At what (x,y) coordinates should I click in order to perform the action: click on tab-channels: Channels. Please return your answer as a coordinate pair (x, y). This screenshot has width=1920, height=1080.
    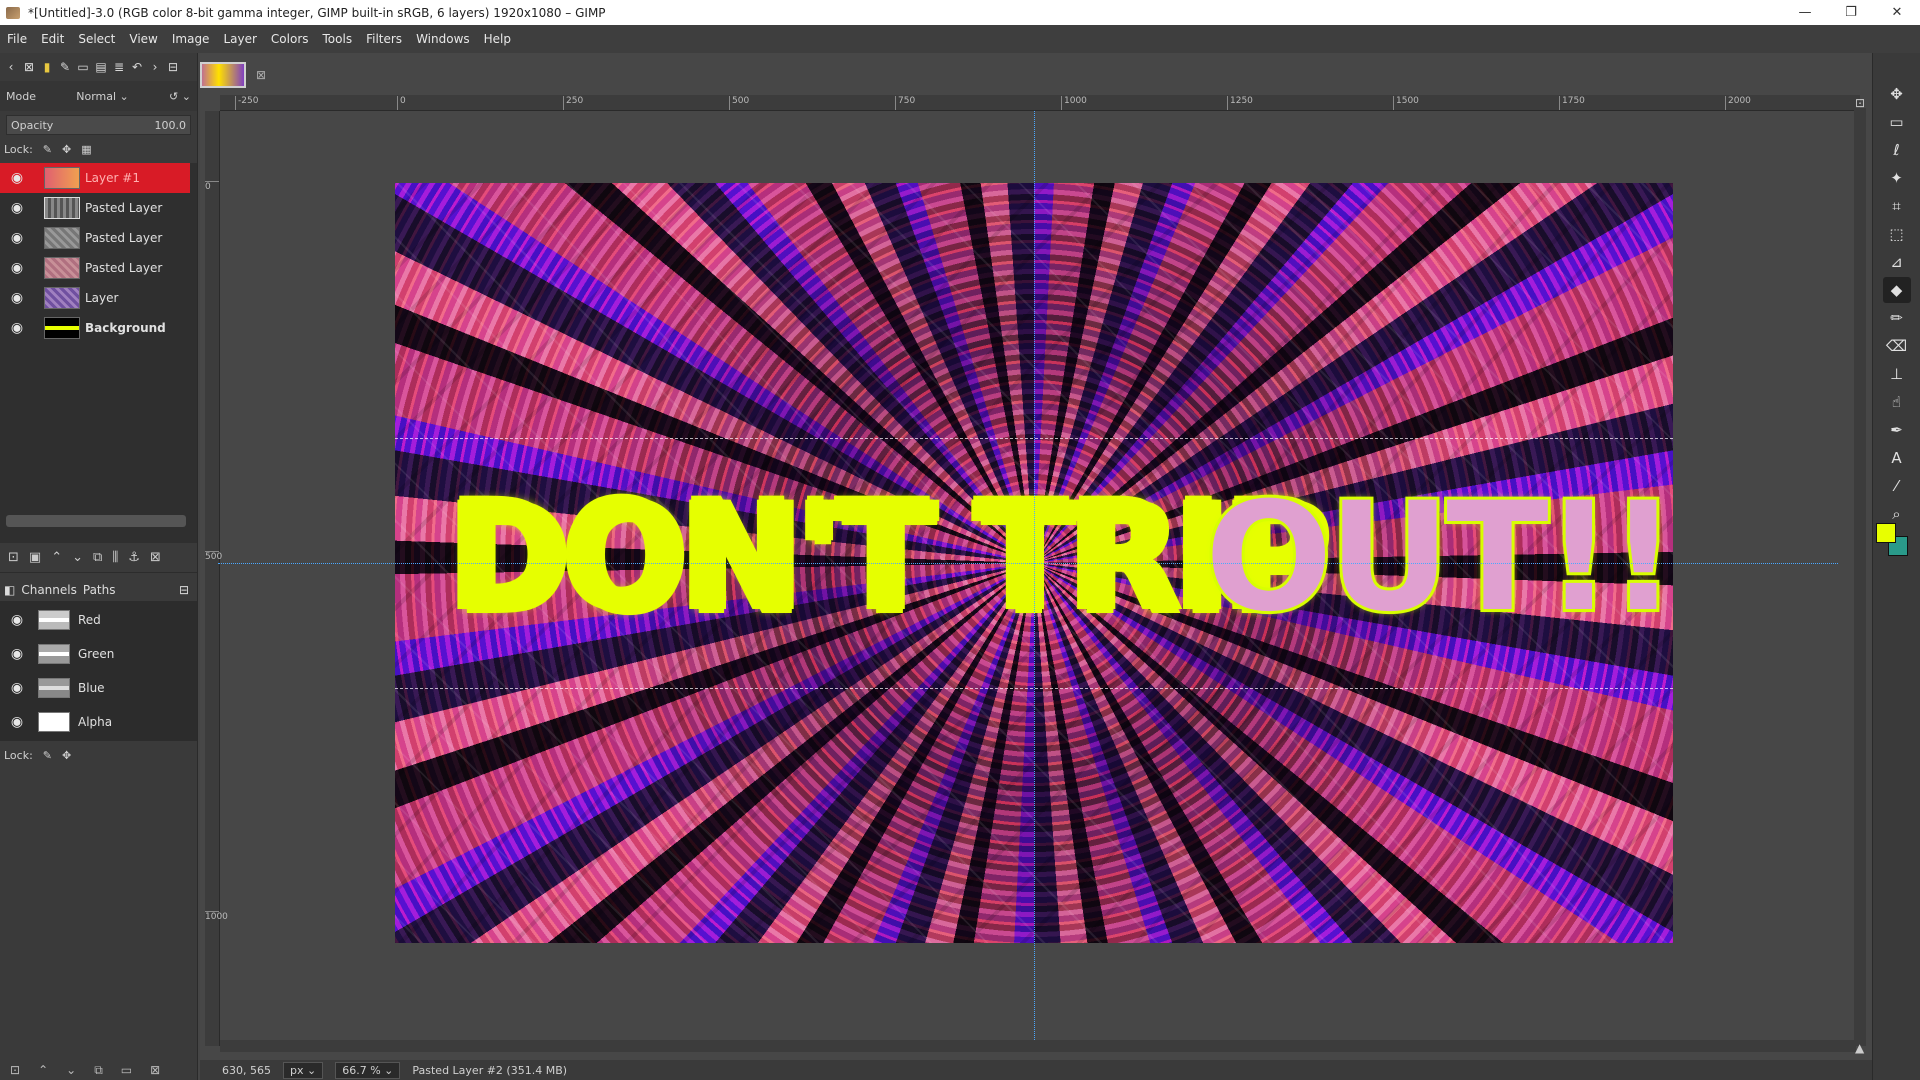
    Looking at the image, I should click on (49, 590).